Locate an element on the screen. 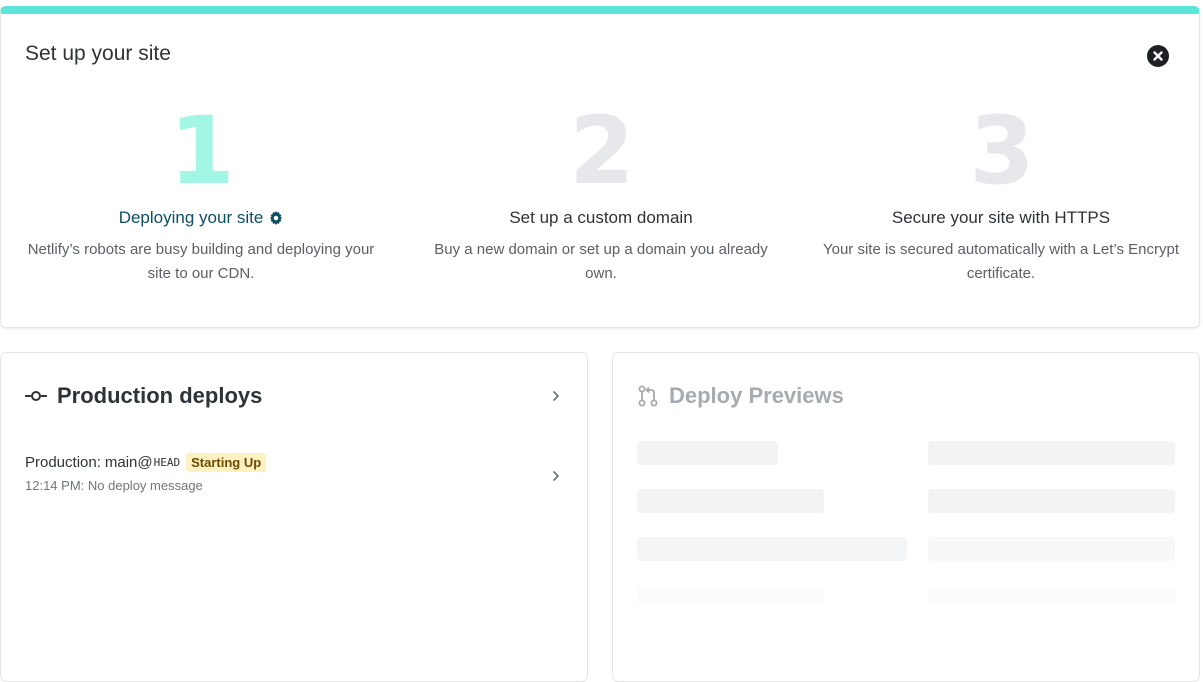 The image size is (1203, 682). step-heading: Set up a custom domain is located at coordinates (601, 217).